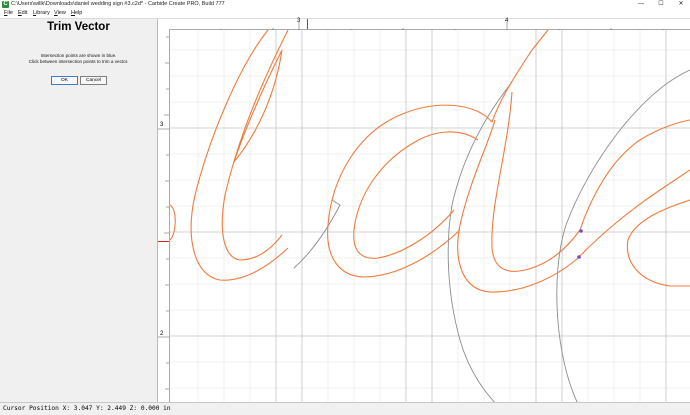  I want to click on panel-title: Trim Vector, so click(78, 27).